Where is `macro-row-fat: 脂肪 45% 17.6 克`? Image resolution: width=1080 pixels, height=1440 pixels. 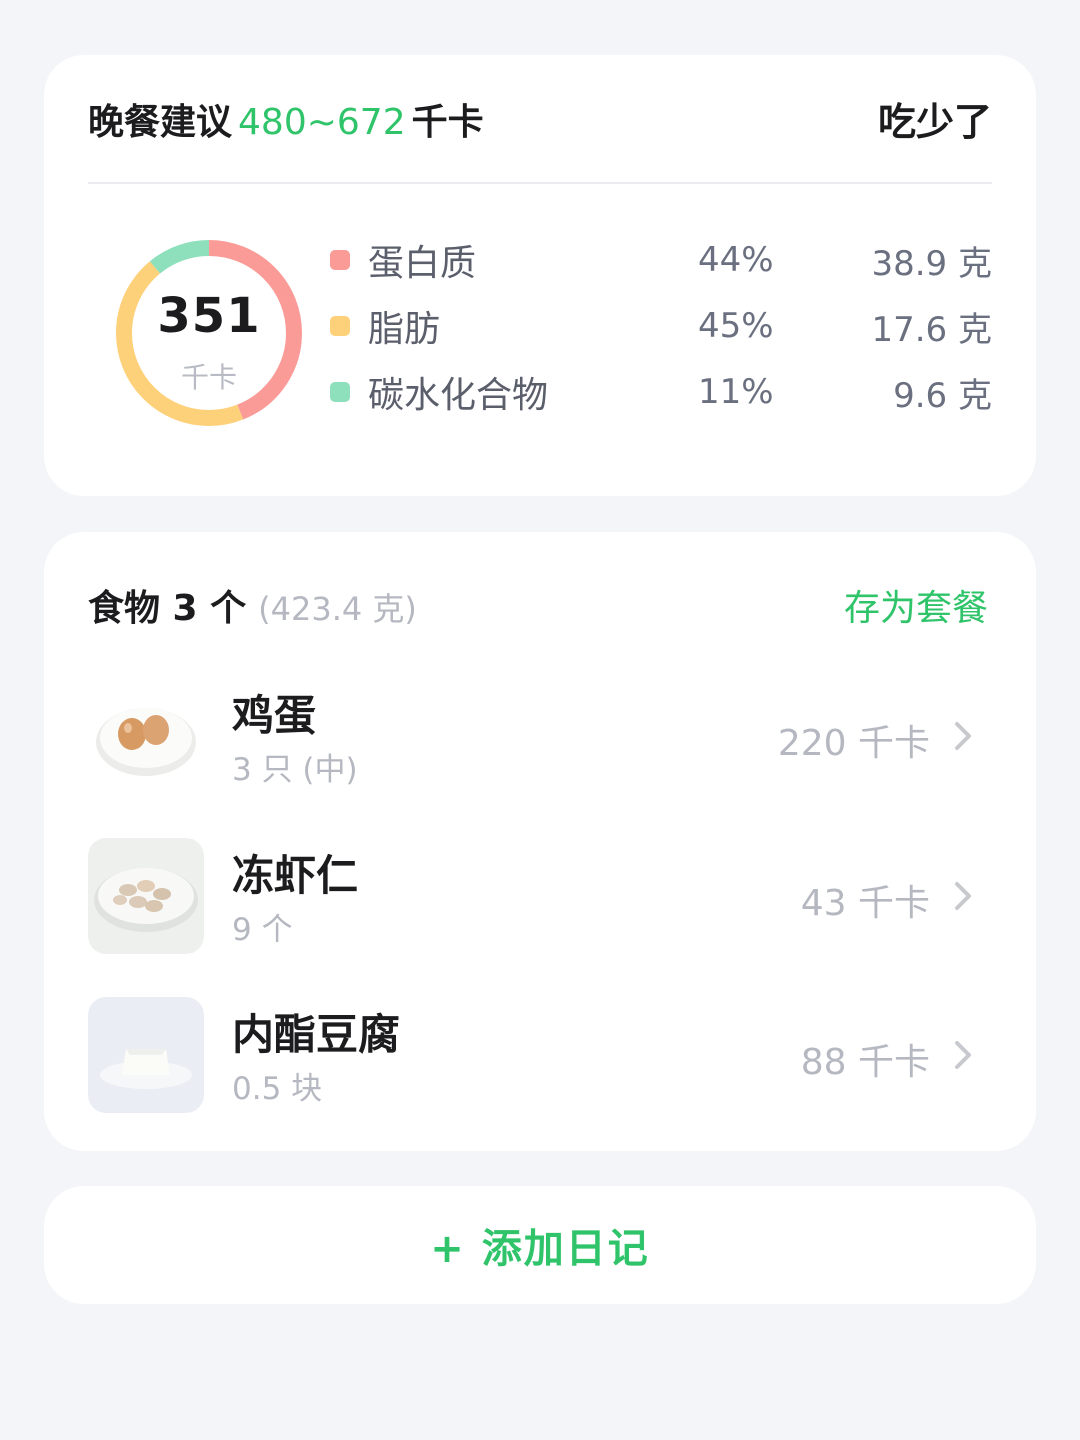 macro-row-fat: 脂肪 45% 17.6 克 is located at coordinates (661, 326).